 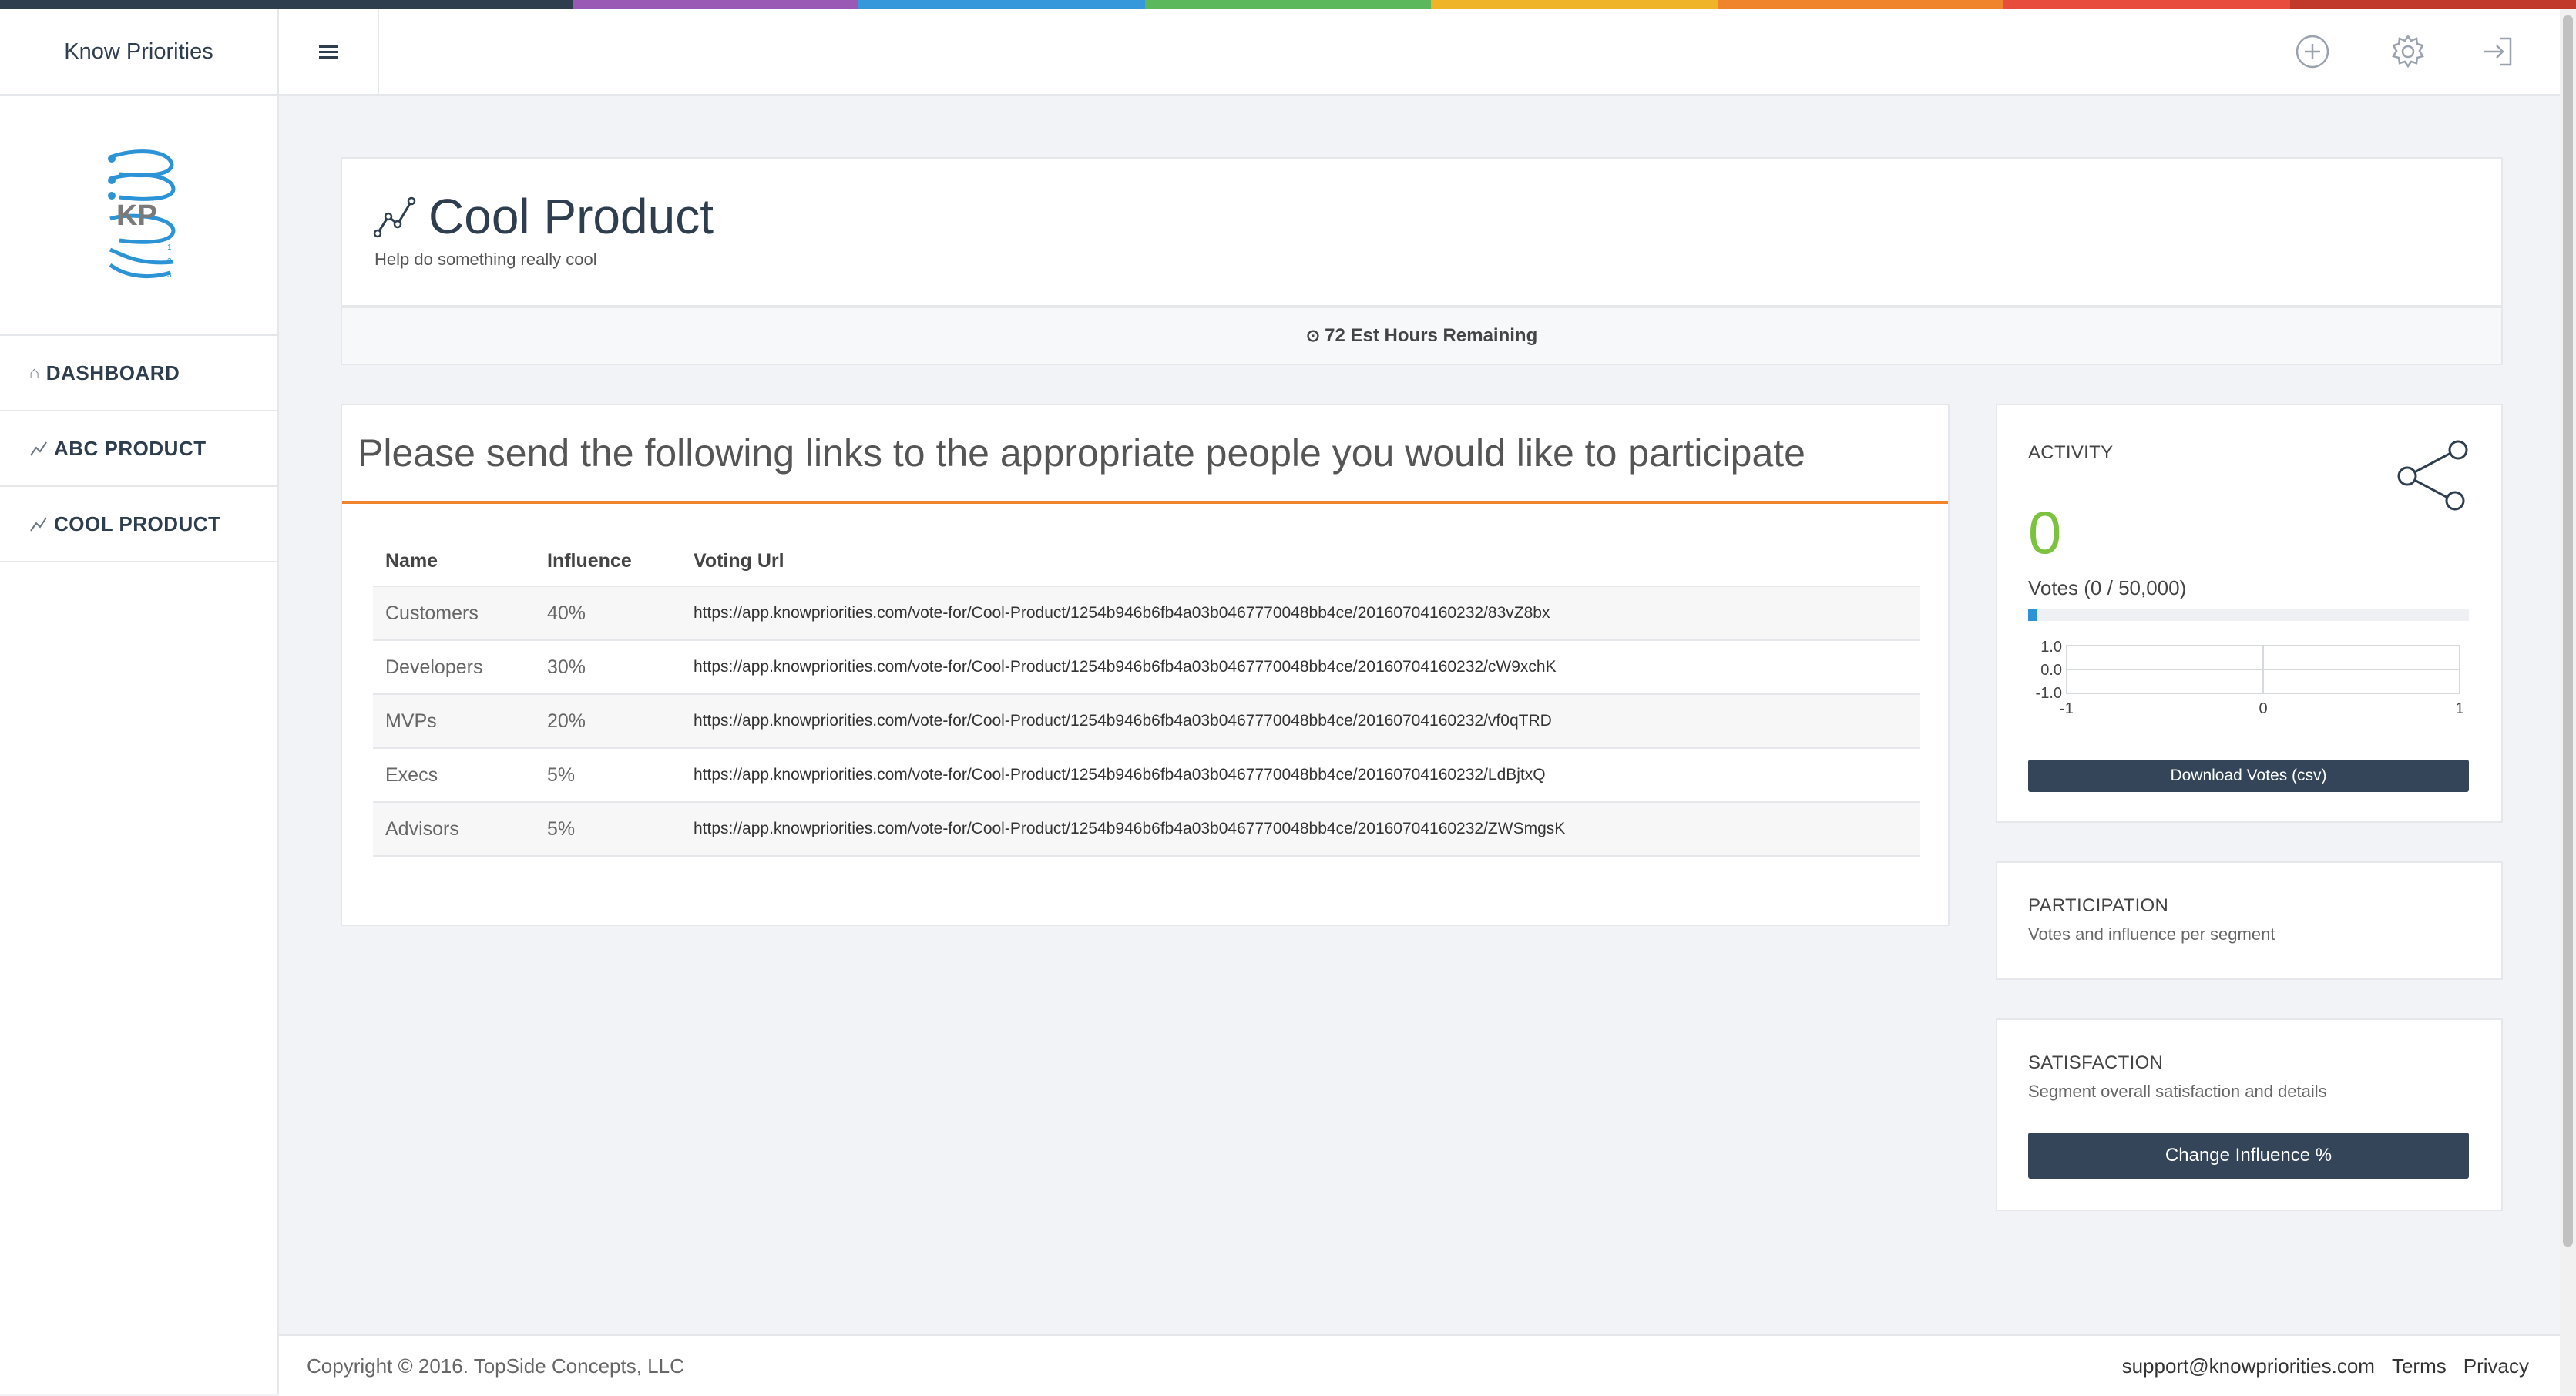 I want to click on logo-text: KP, so click(x=136, y=216).